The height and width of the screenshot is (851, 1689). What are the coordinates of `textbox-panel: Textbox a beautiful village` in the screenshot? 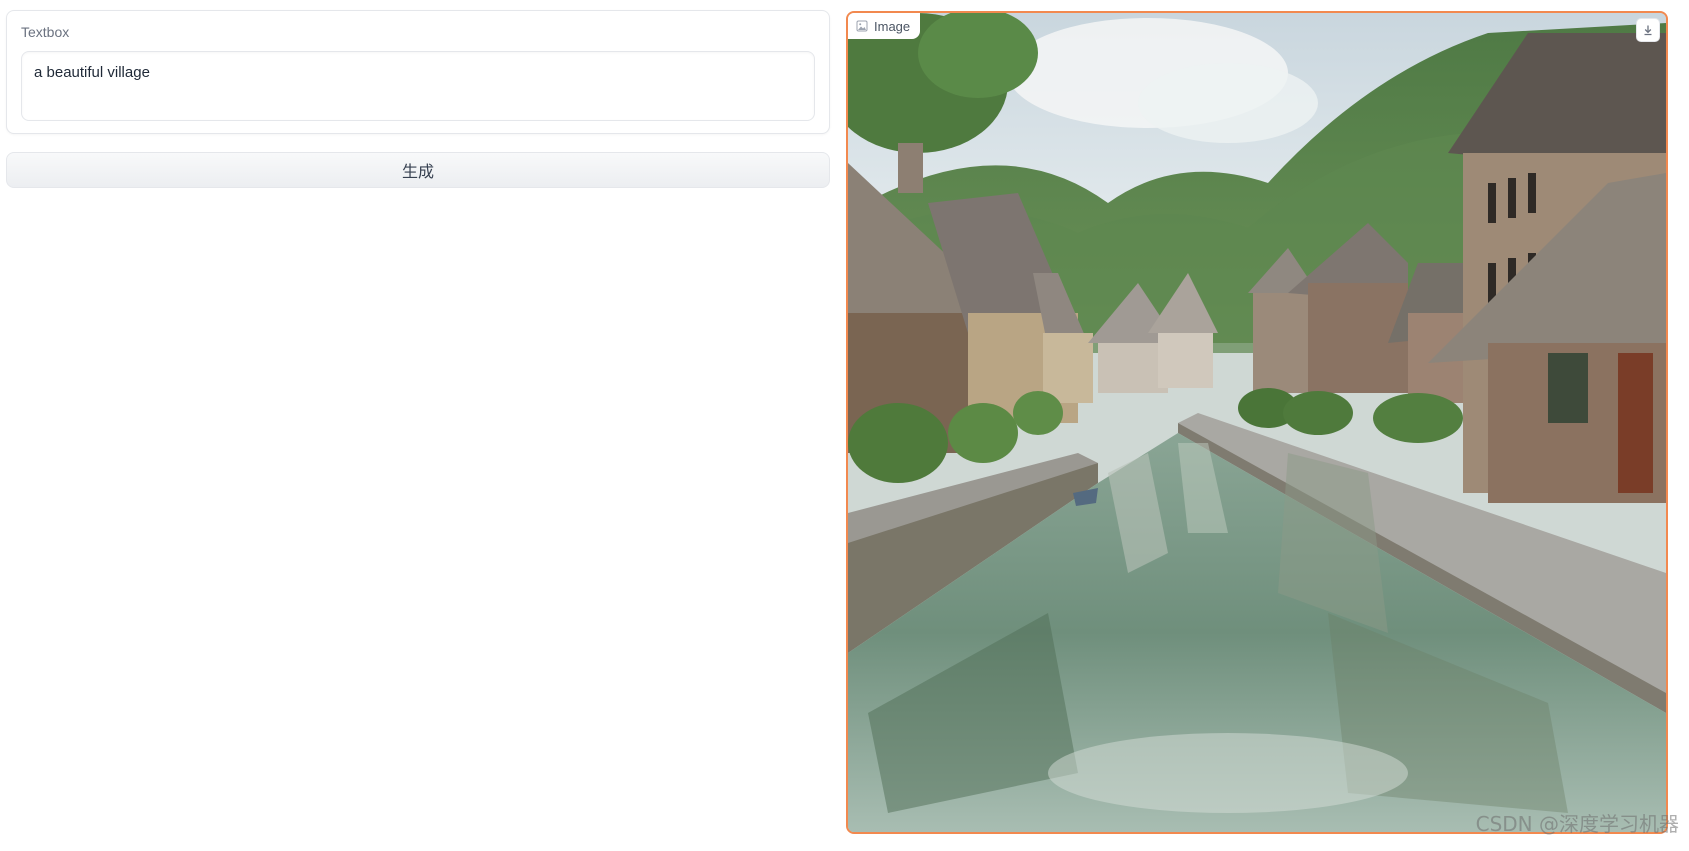 It's located at (418, 72).